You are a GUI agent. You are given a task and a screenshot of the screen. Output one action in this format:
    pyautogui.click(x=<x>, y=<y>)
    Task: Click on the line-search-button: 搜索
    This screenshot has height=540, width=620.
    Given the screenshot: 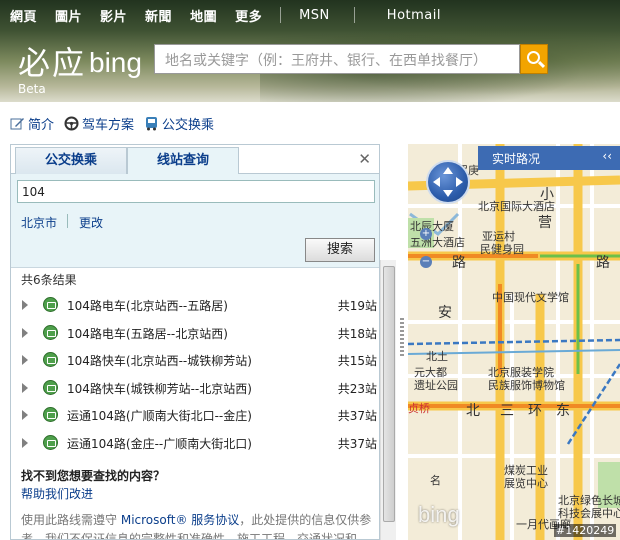 What is the action you would take?
    pyautogui.click(x=340, y=250)
    